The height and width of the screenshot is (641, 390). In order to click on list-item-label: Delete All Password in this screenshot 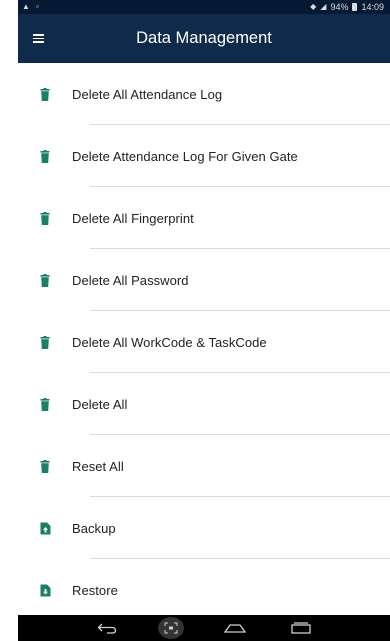, I will do `click(130, 280)`.